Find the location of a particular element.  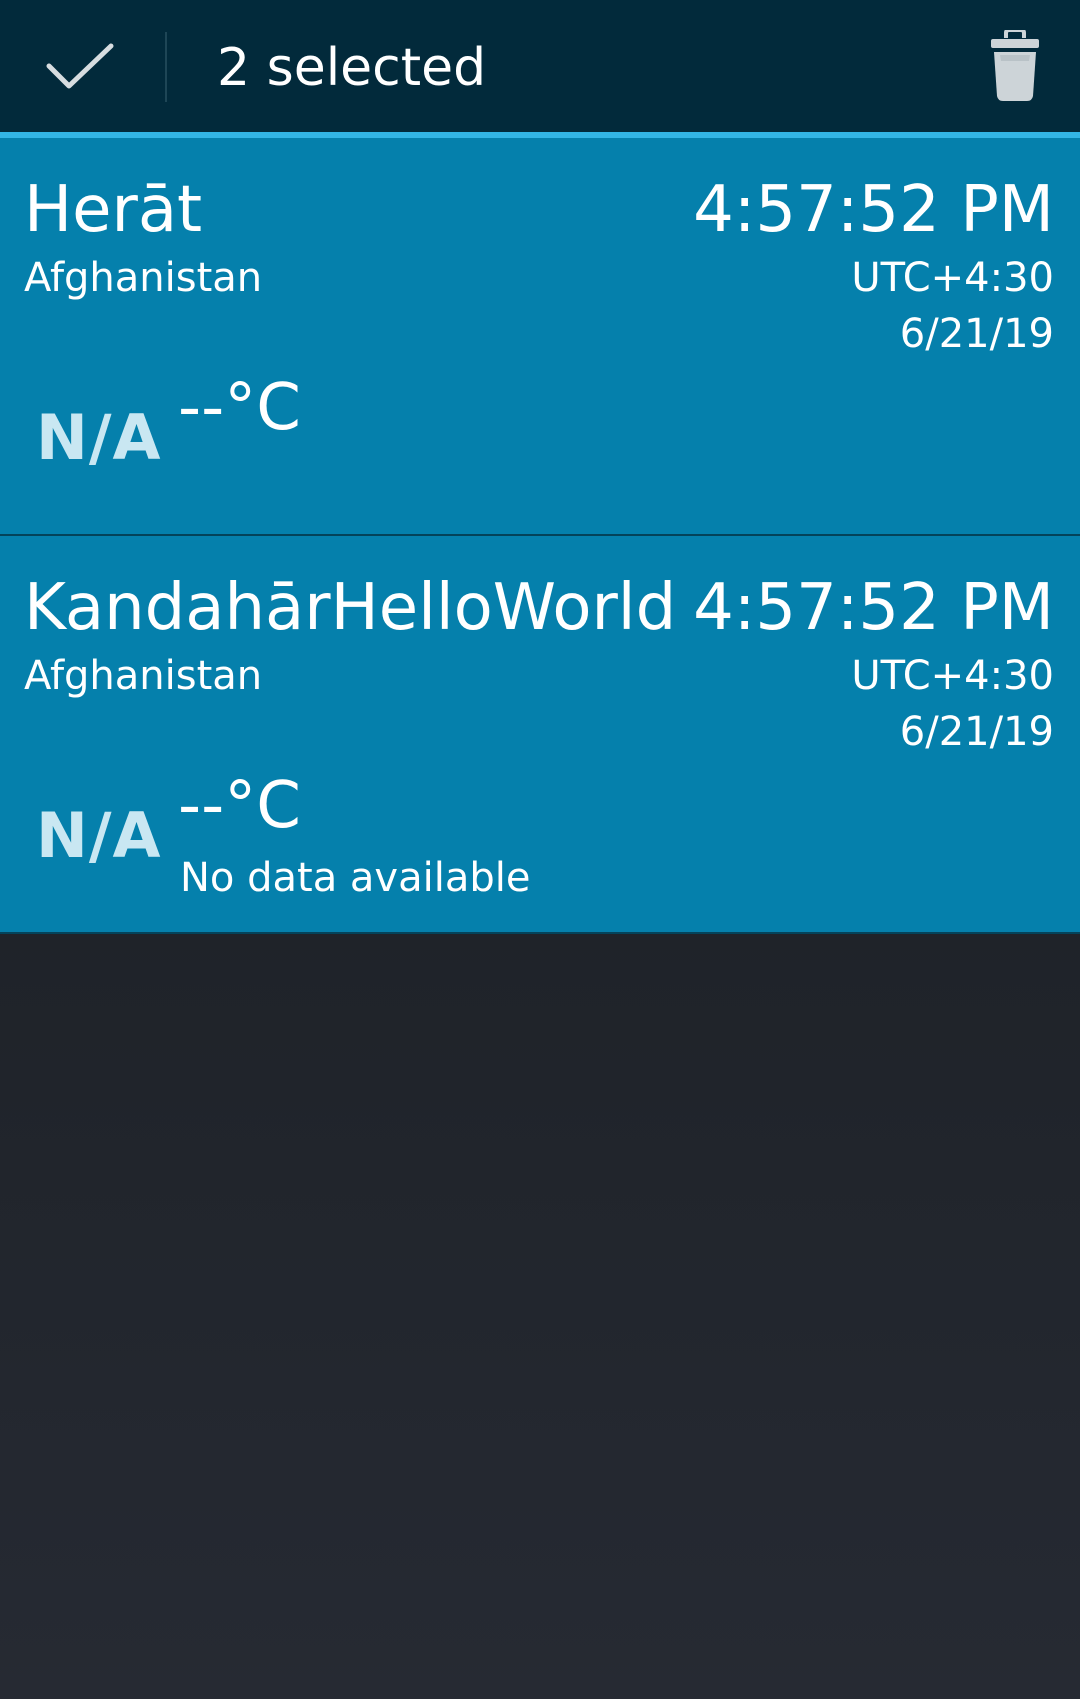

action-bar-divider is located at coordinates (166, 67).